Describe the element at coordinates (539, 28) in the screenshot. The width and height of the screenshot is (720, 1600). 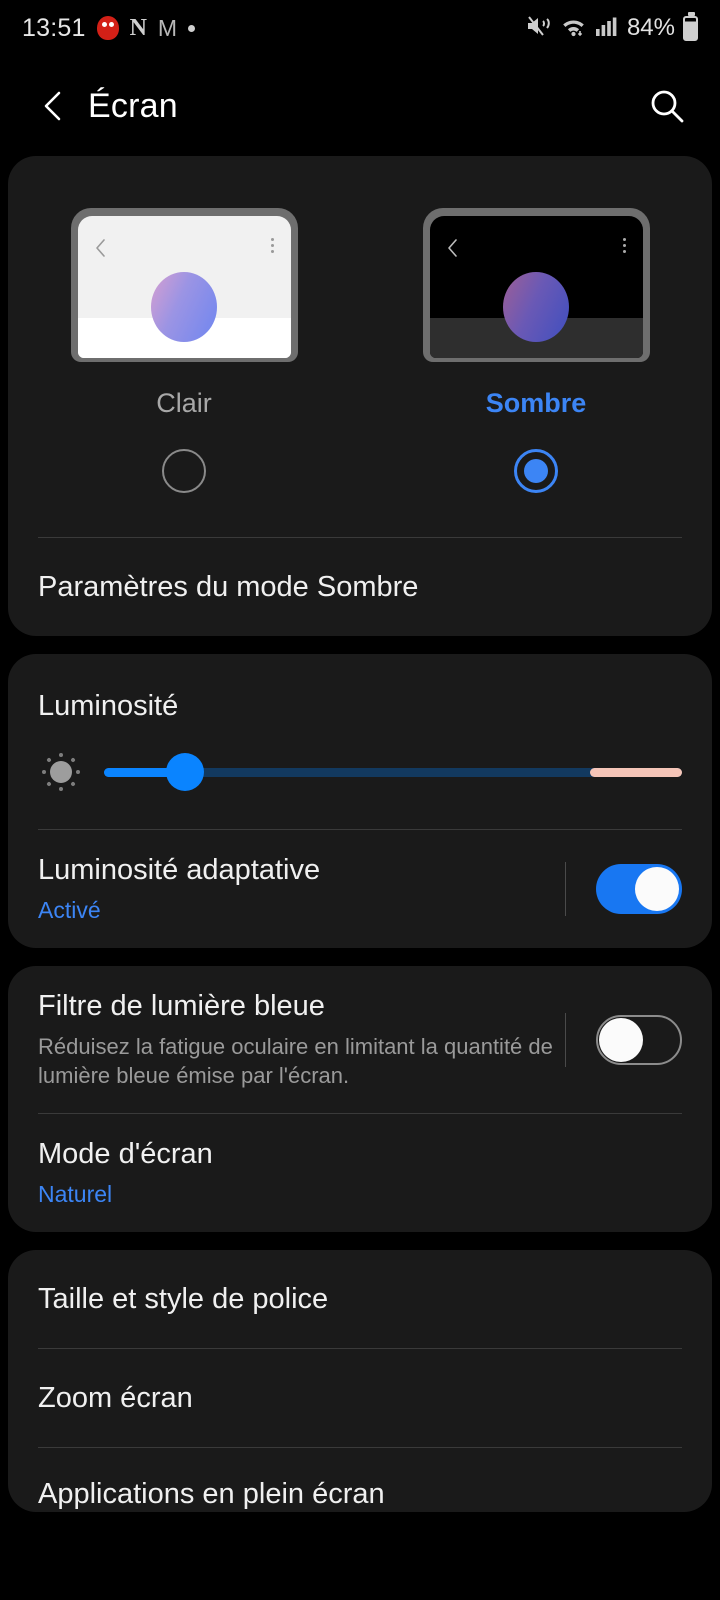
I see `mute-vibrate-icon` at that location.